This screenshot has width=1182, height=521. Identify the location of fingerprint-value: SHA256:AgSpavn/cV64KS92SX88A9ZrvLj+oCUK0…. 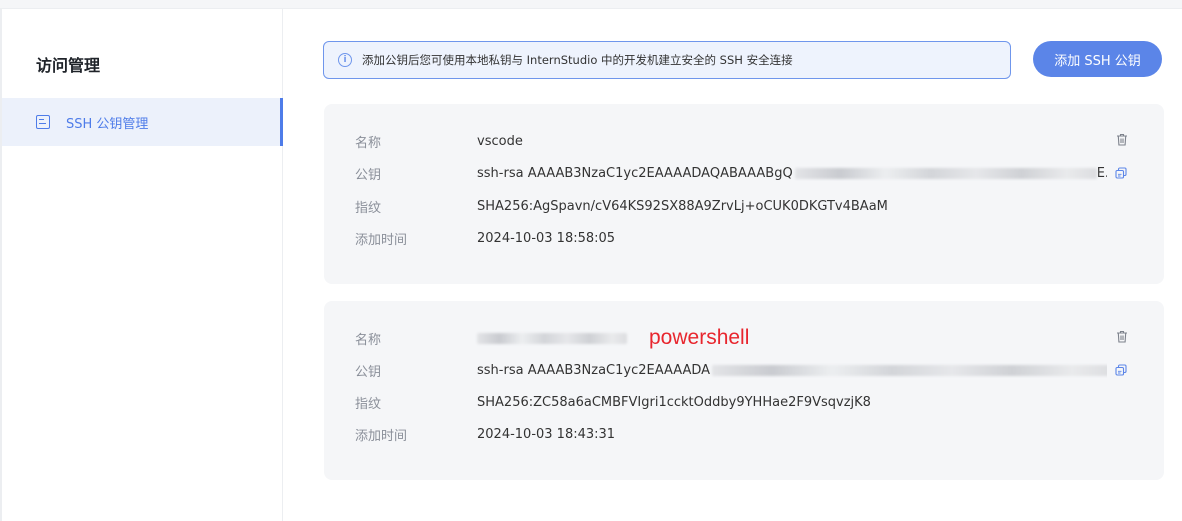
(682, 206).